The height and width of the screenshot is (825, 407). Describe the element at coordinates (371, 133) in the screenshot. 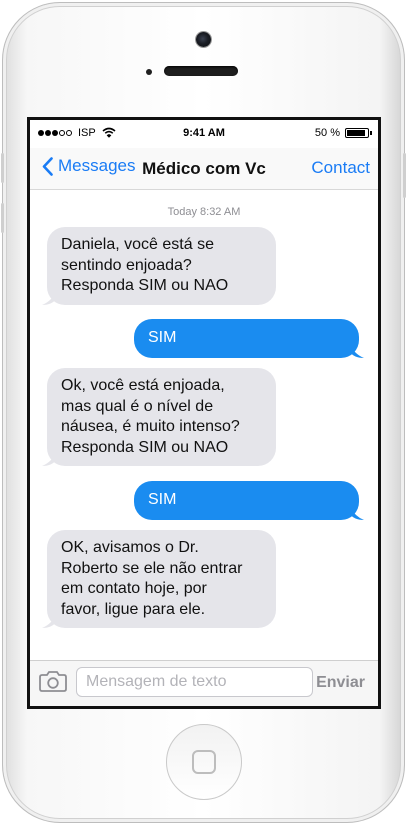

I see `battery-tip` at that location.